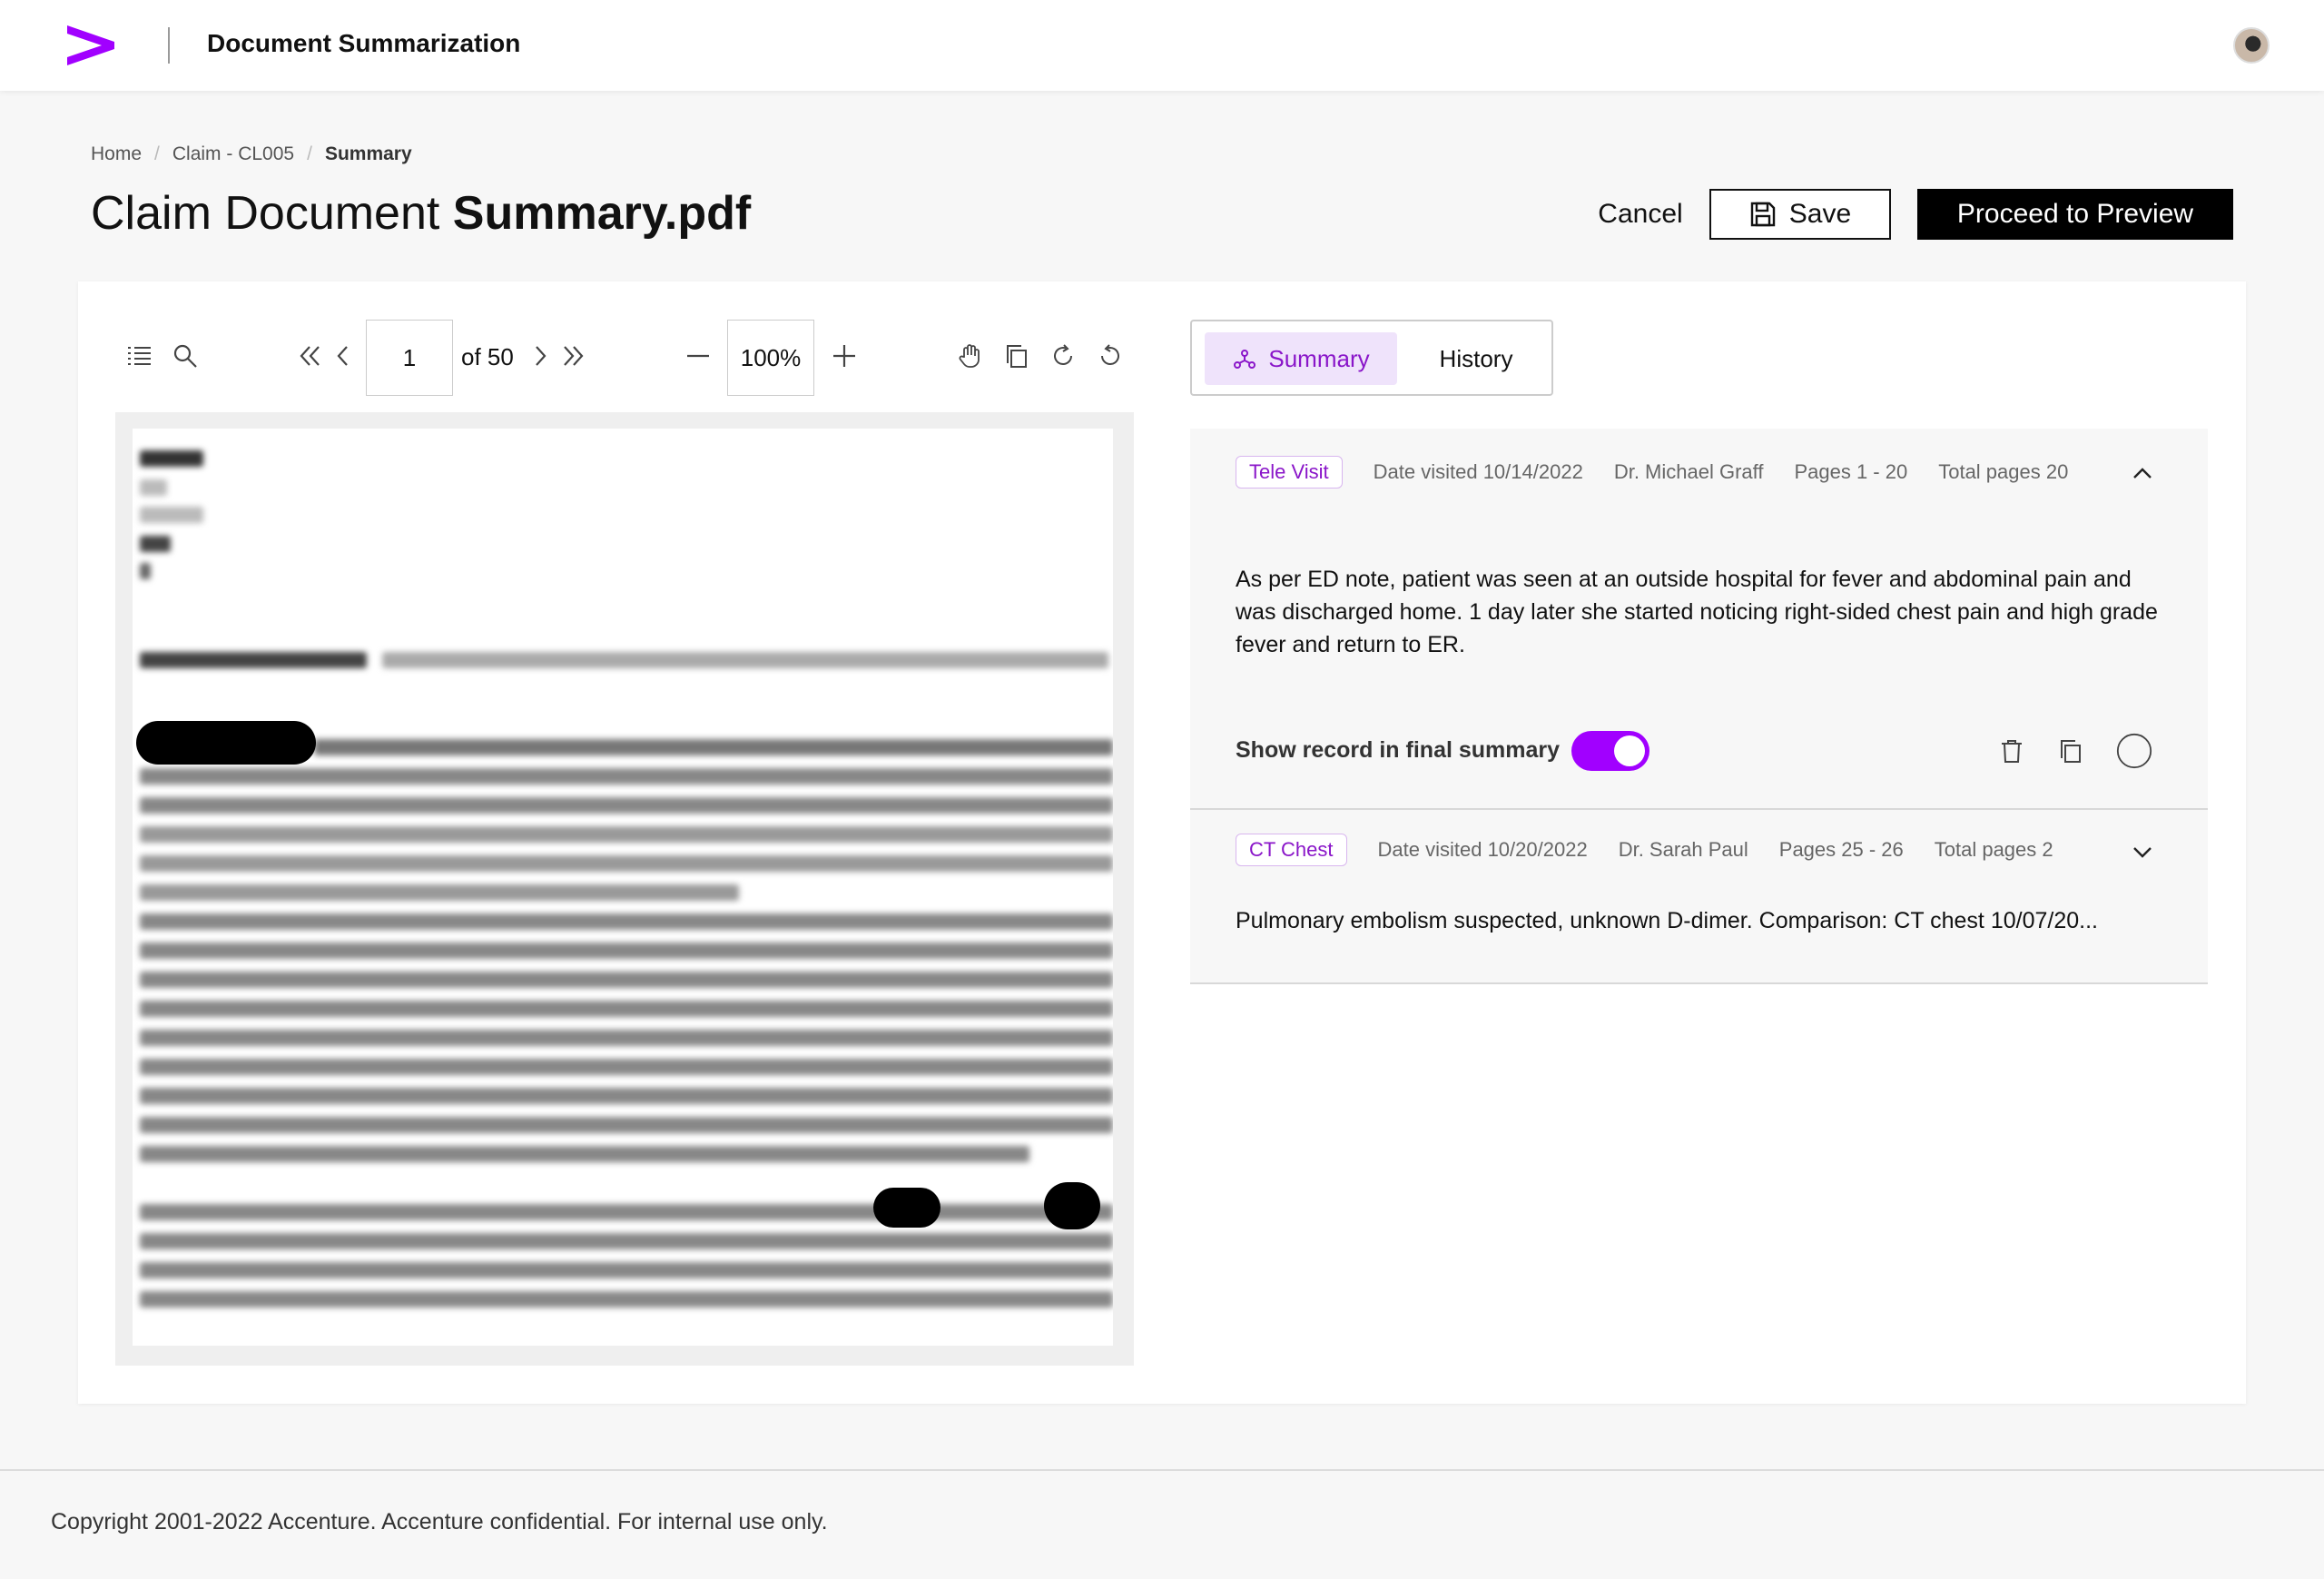 This screenshot has height=1579, width=2324. Describe the element at coordinates (602, 213) in the screenshot. I see `page-title-file: Summary.pdf` at that location.